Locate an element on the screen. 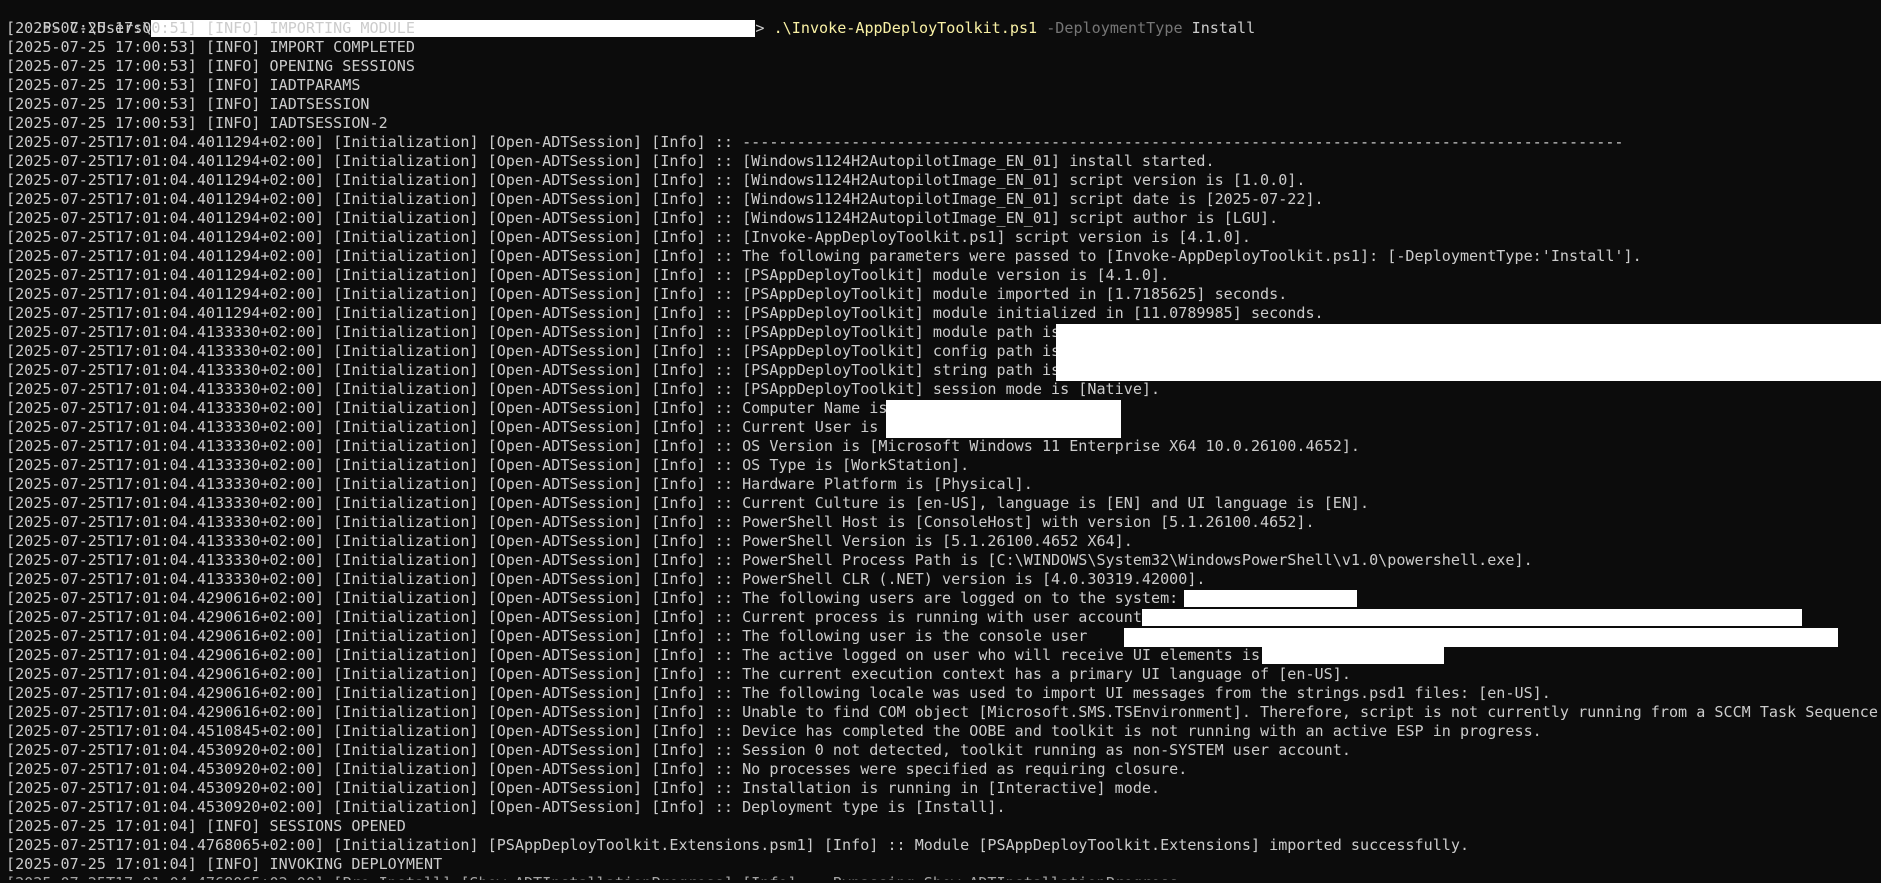 The height and width of the screenshot is (883, 1881). log-line: [2025-07-25 17:00:53] [INFO] IADTPARAMS is located at coordinates (183, 85).